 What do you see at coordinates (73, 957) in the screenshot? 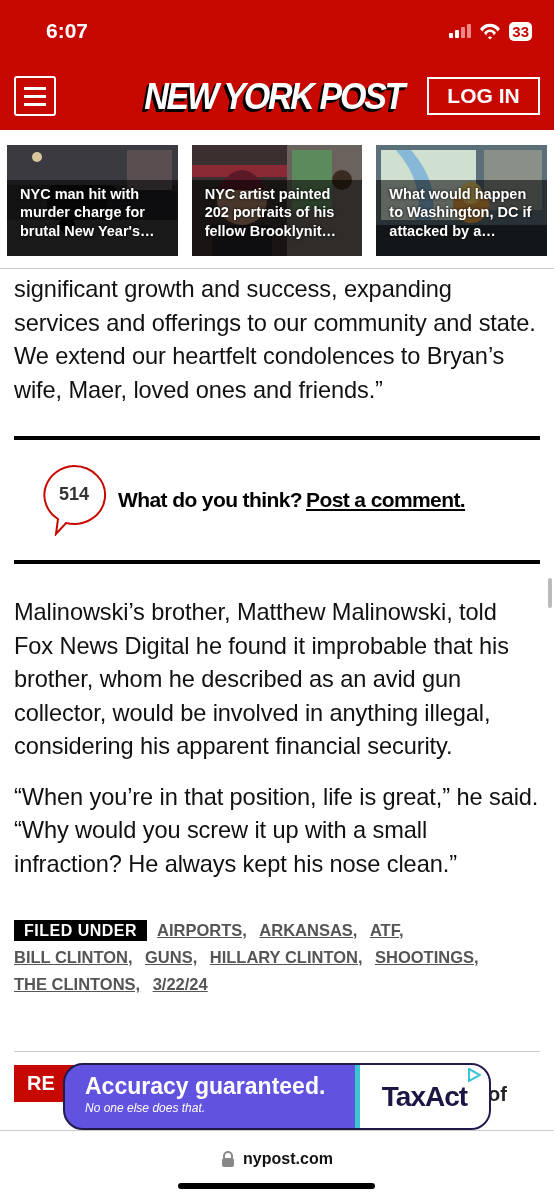
I see `tag-link: BILL CLINTON,` at bounding box center [73, 957].